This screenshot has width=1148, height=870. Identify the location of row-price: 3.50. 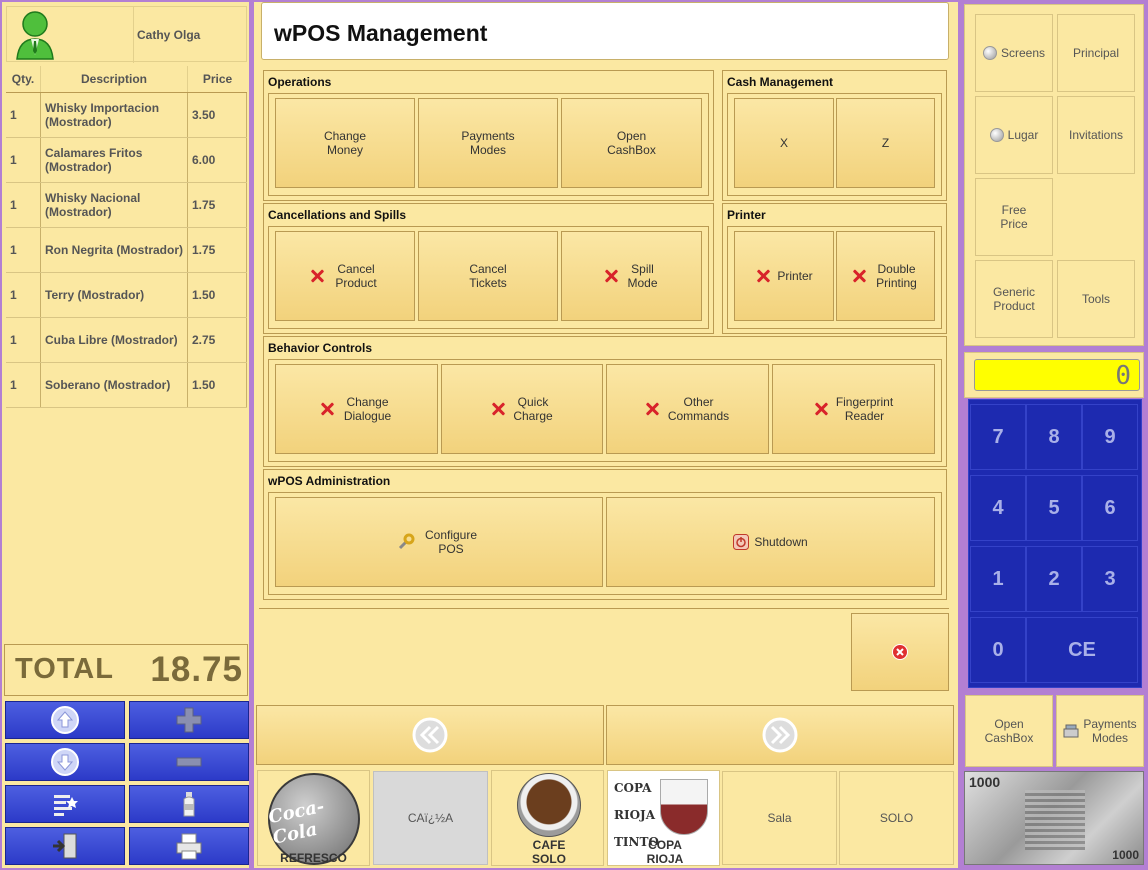
(217, 115).